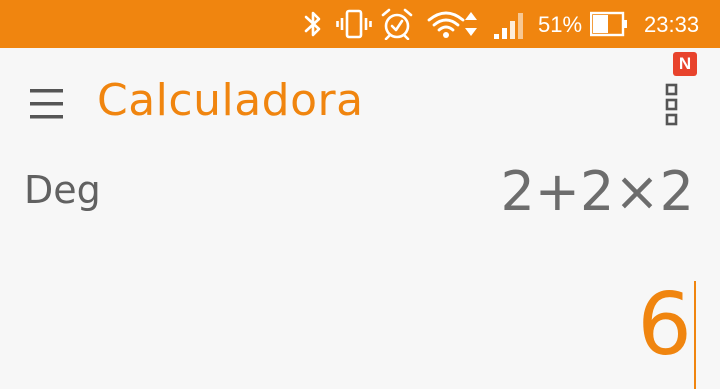 This screenshot has height=389, width=720. I want to click on angle-mode-toggle: Deg, so click(62, 190).